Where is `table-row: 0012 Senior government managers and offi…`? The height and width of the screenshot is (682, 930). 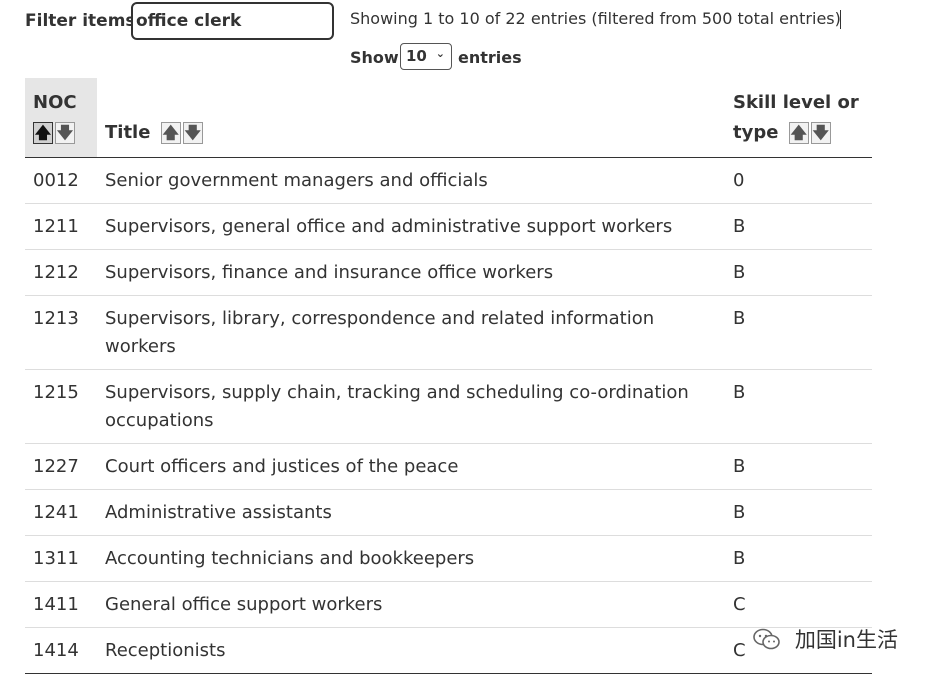 table-row: 0012 Senior government managers and offi… is located at coordinates (448, 180).